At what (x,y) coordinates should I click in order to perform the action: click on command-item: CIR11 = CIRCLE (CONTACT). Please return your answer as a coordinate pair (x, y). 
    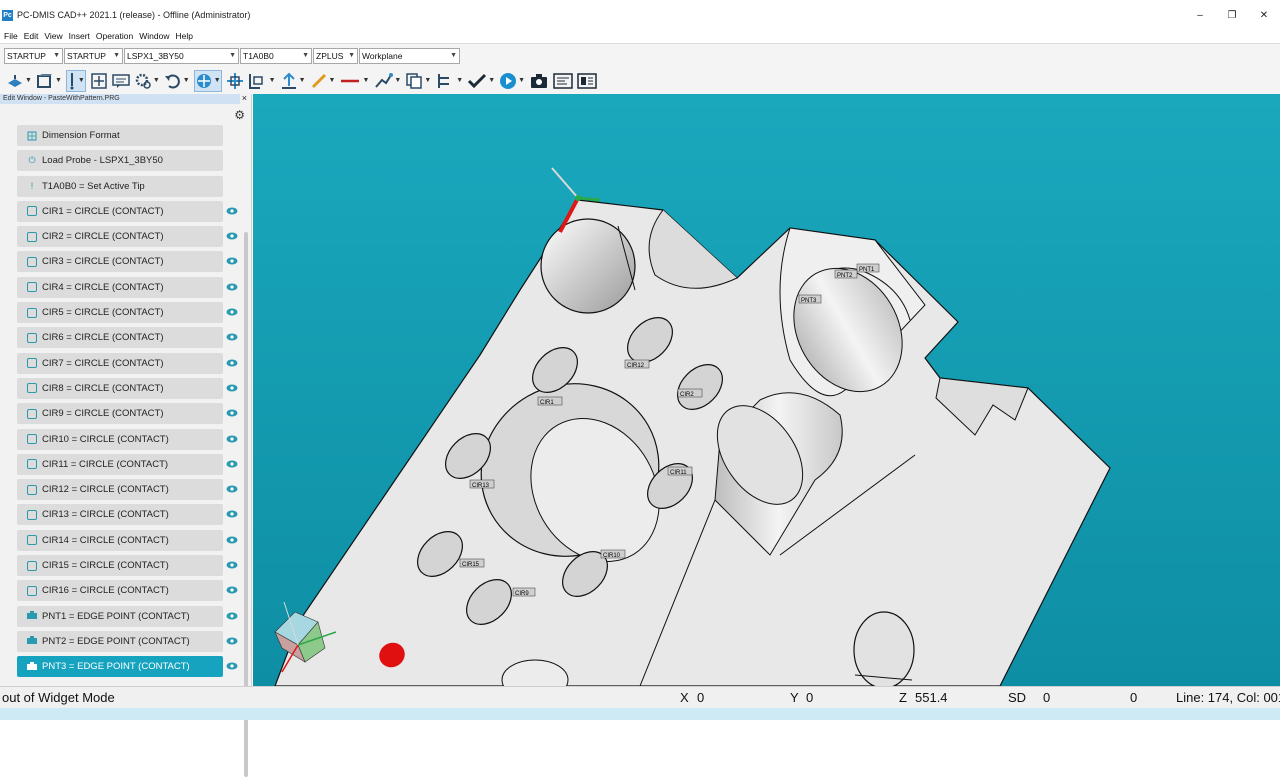
    Looking at the image, I should click on (127, 464).